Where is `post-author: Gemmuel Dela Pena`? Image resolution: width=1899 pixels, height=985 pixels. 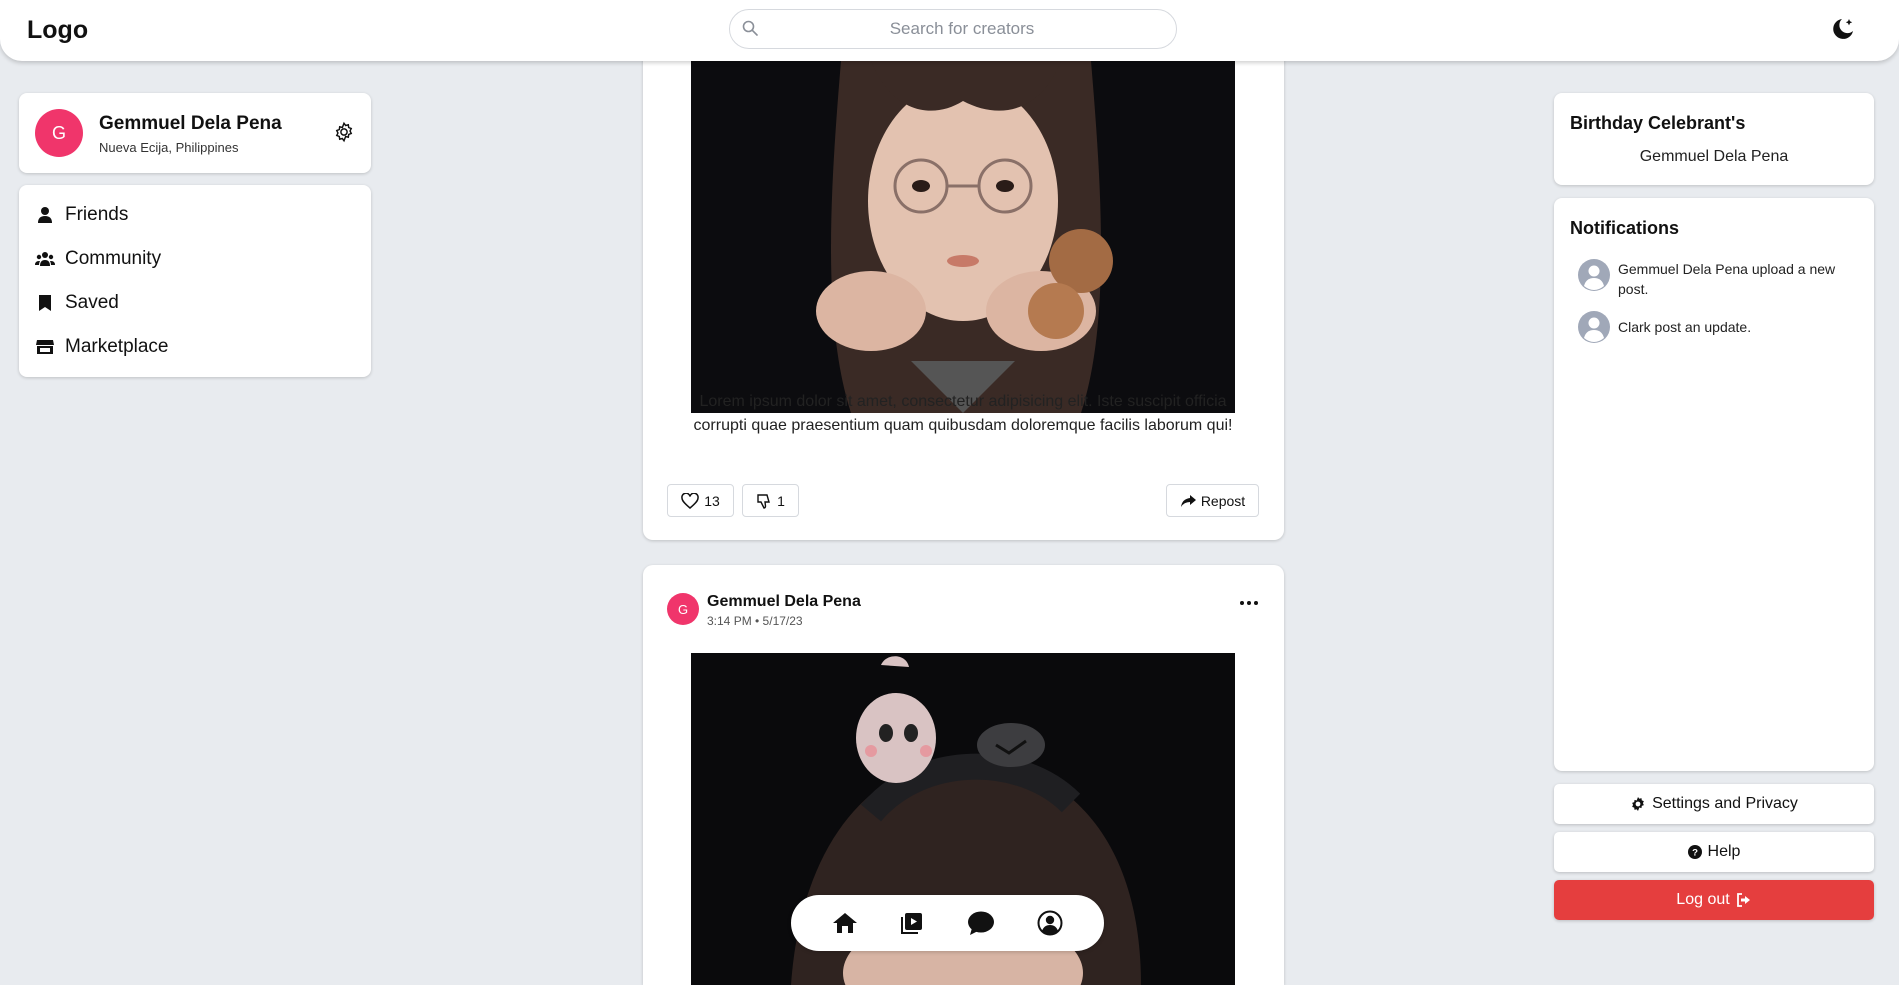
post-author: Gemmuel Dela Pena is located at coordinates (784, 602).